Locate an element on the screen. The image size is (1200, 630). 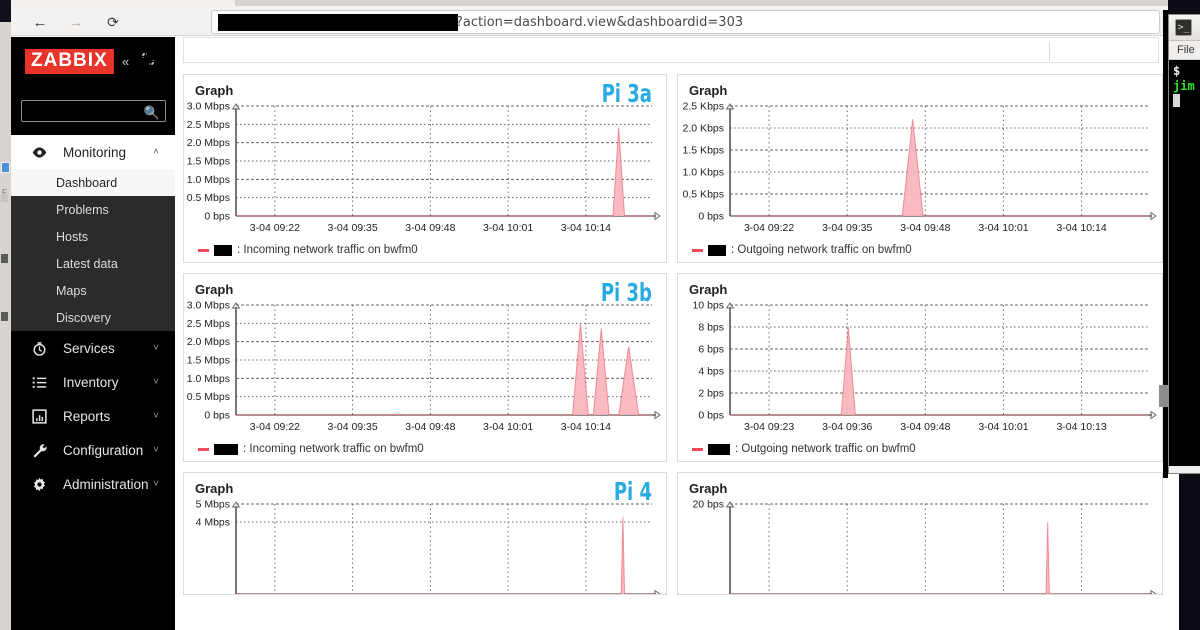
hide-sidebar-icon is located at coordinates (148, 59).